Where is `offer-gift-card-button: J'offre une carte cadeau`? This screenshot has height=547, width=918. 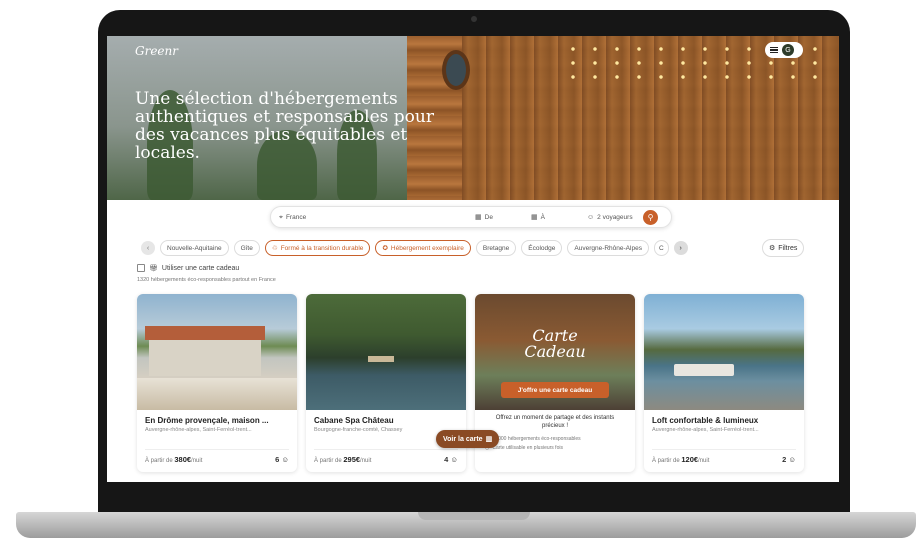 offer-gift-card-button: J'offre une carte cadeau is located at coordinates (555, 390).